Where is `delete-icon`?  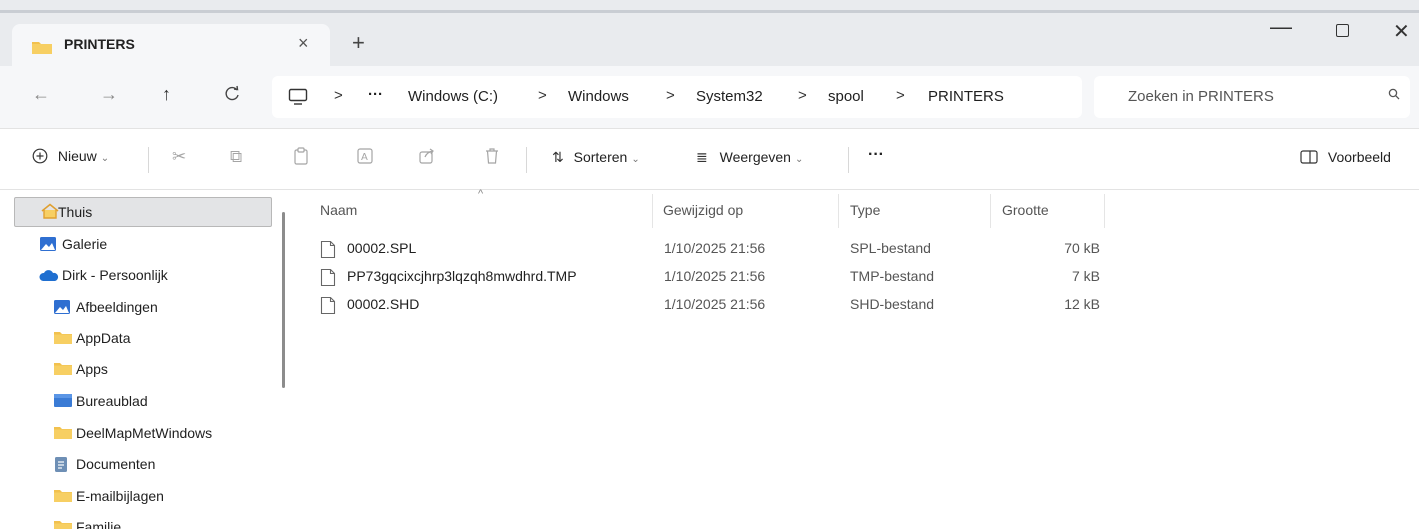 delete-icon is located at coordinates (492, 158).